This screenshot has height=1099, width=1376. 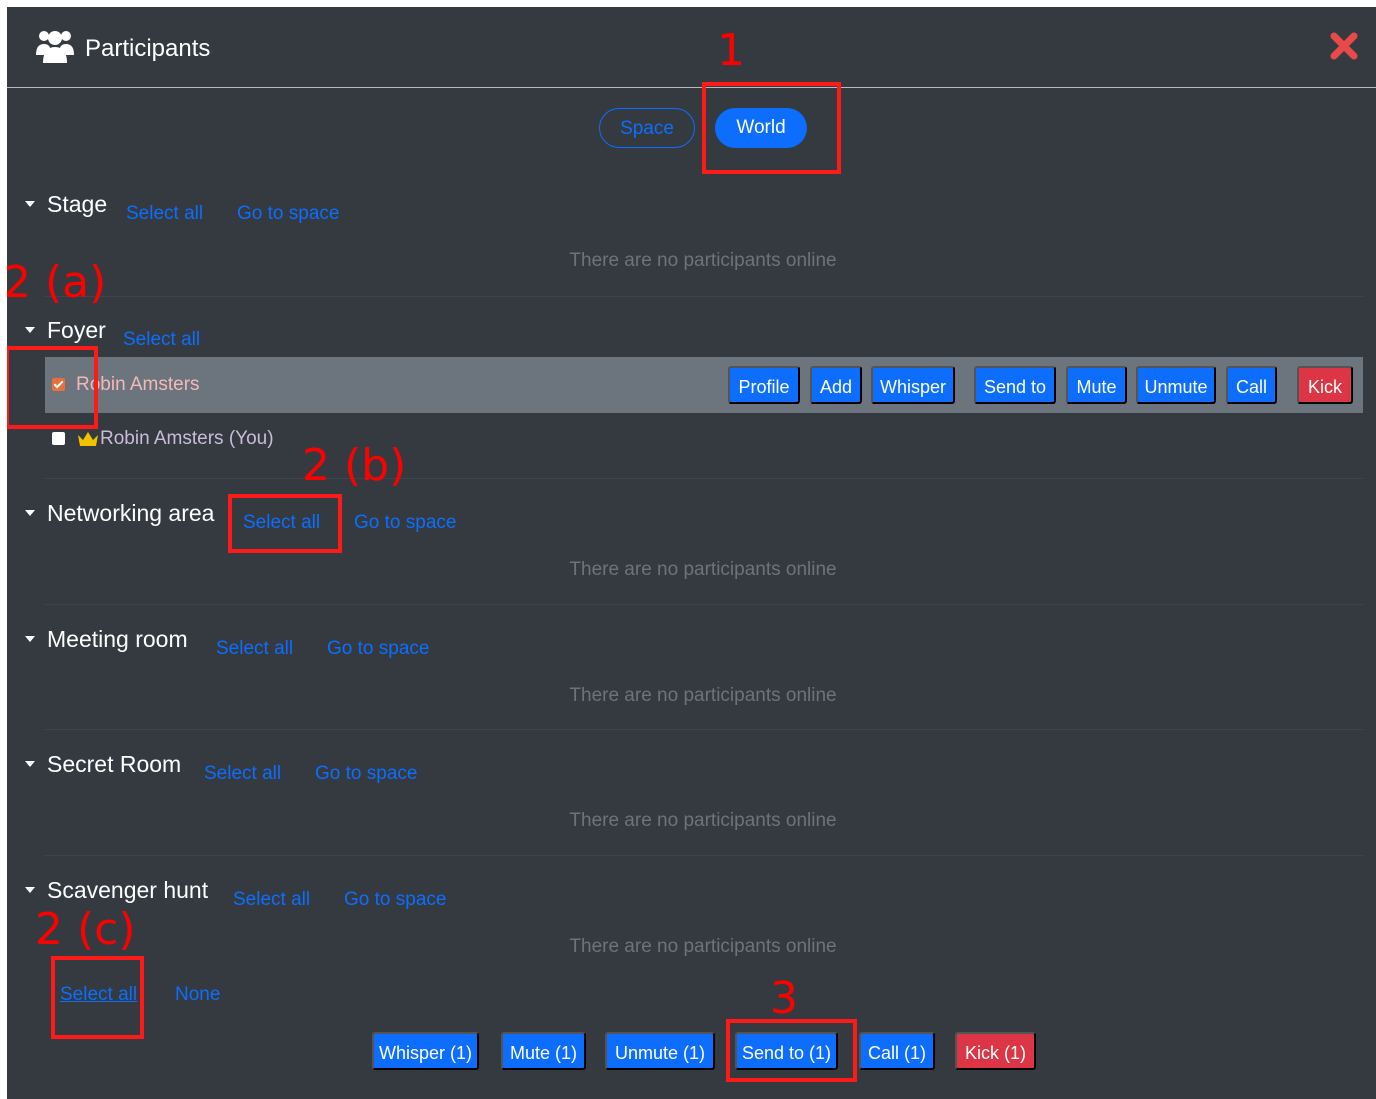 What do you see at coordinates (543, 1051) in the screenshot?
I see `bulk-mute-button: Mute (1)` at bounding box center [543, 1051].